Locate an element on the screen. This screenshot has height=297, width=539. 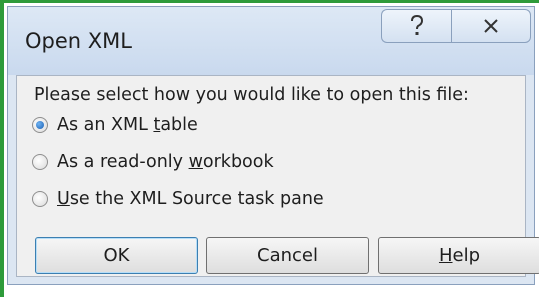
cancel-button: Cancel is located at coordinates (287, 255).